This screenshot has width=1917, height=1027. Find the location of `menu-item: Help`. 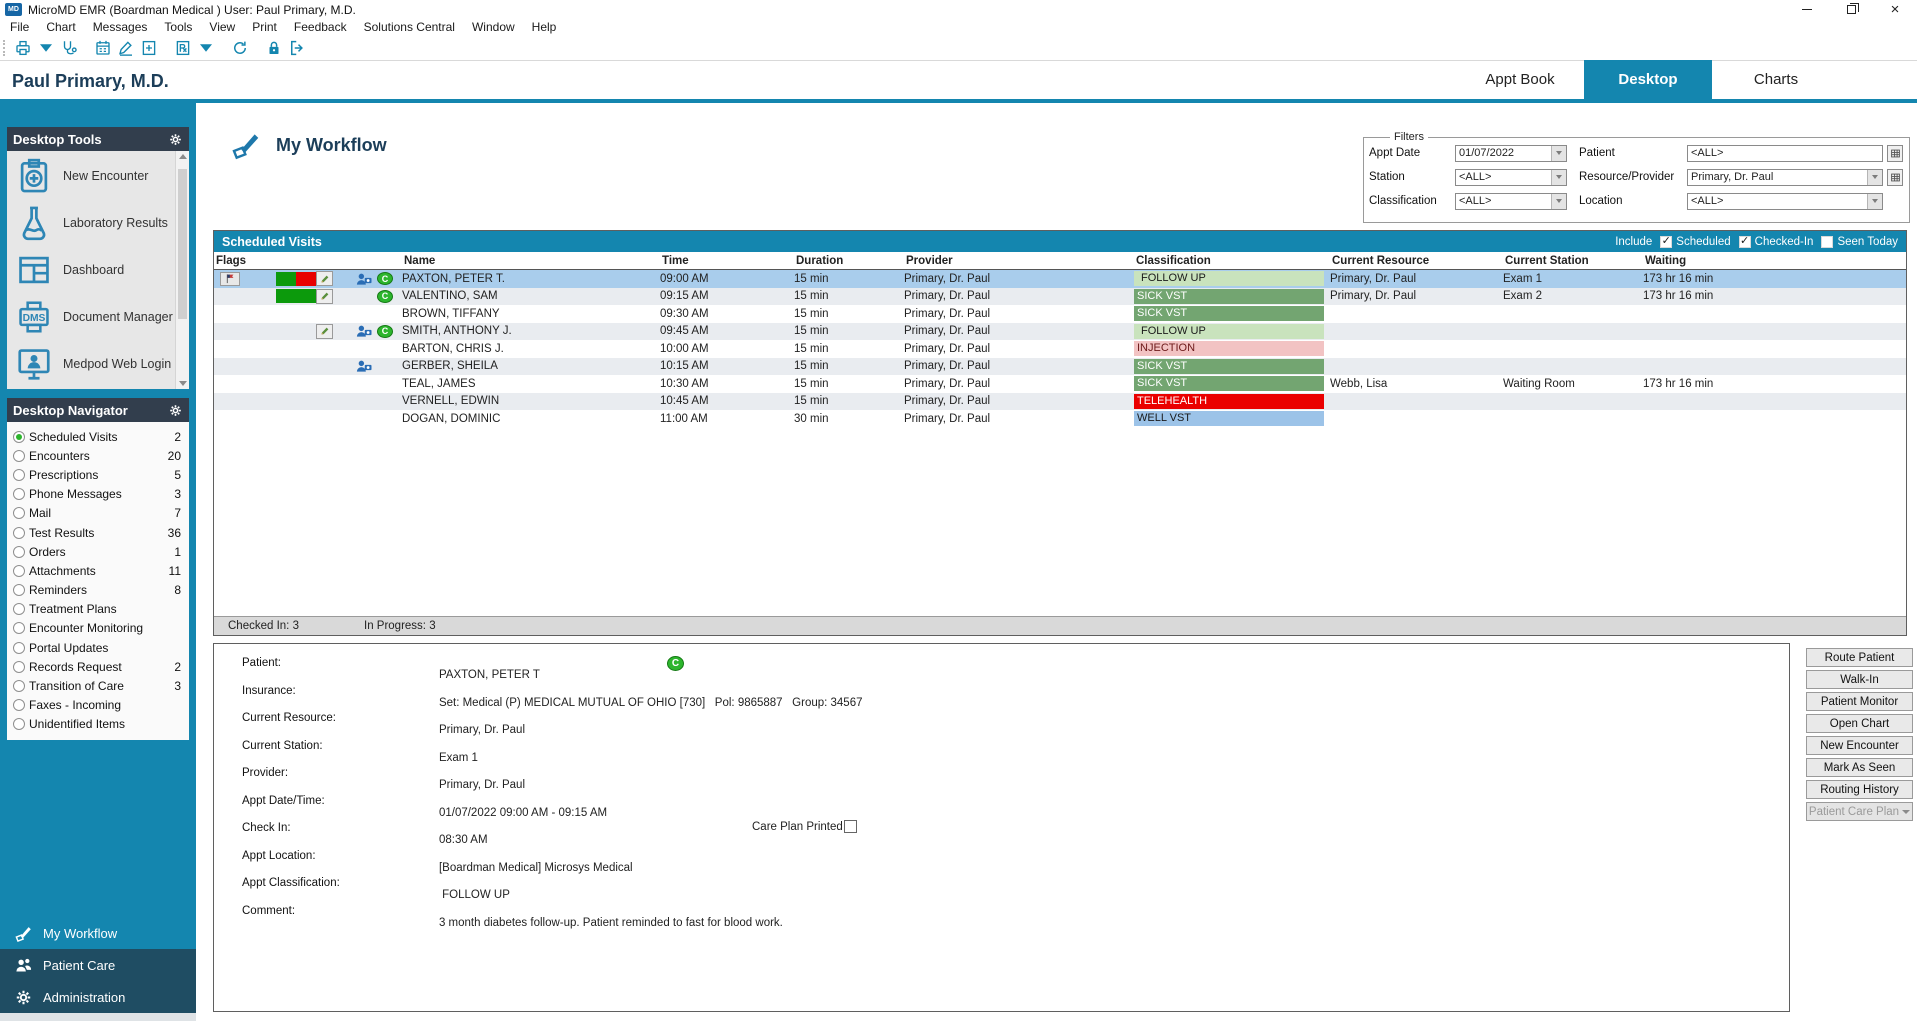

menu-item: Help is located at coordinates (544, 27).